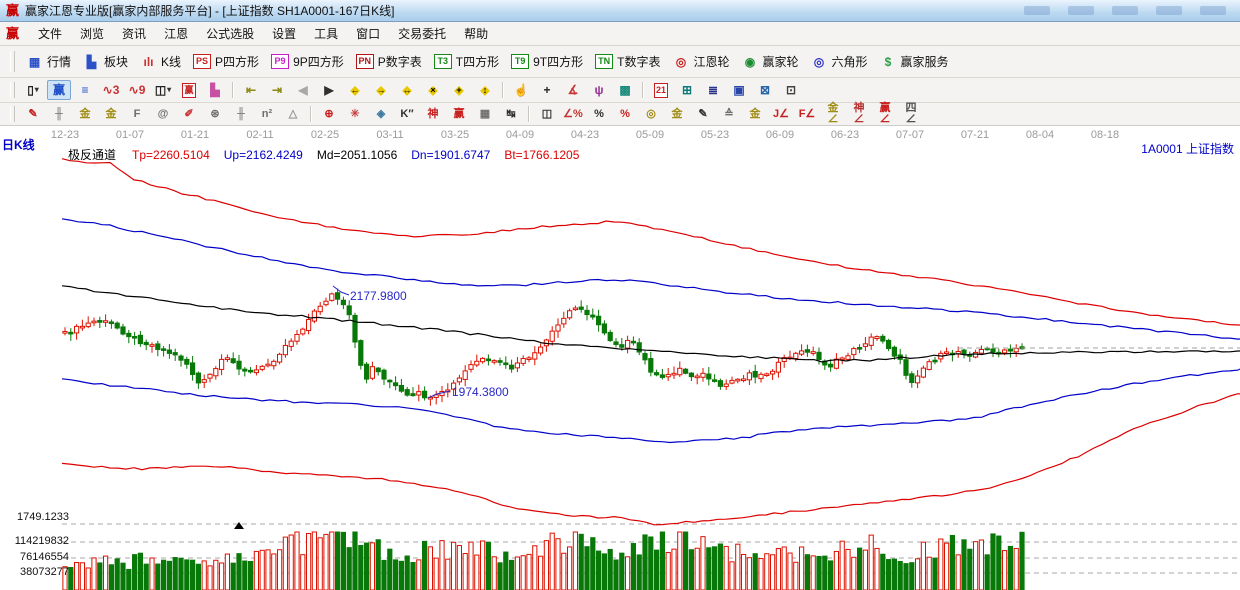  What do you see at coordinates (511, 114) in the screenshot?
I see `width-measure-tool: ↹` at bounding box center [511, 114].